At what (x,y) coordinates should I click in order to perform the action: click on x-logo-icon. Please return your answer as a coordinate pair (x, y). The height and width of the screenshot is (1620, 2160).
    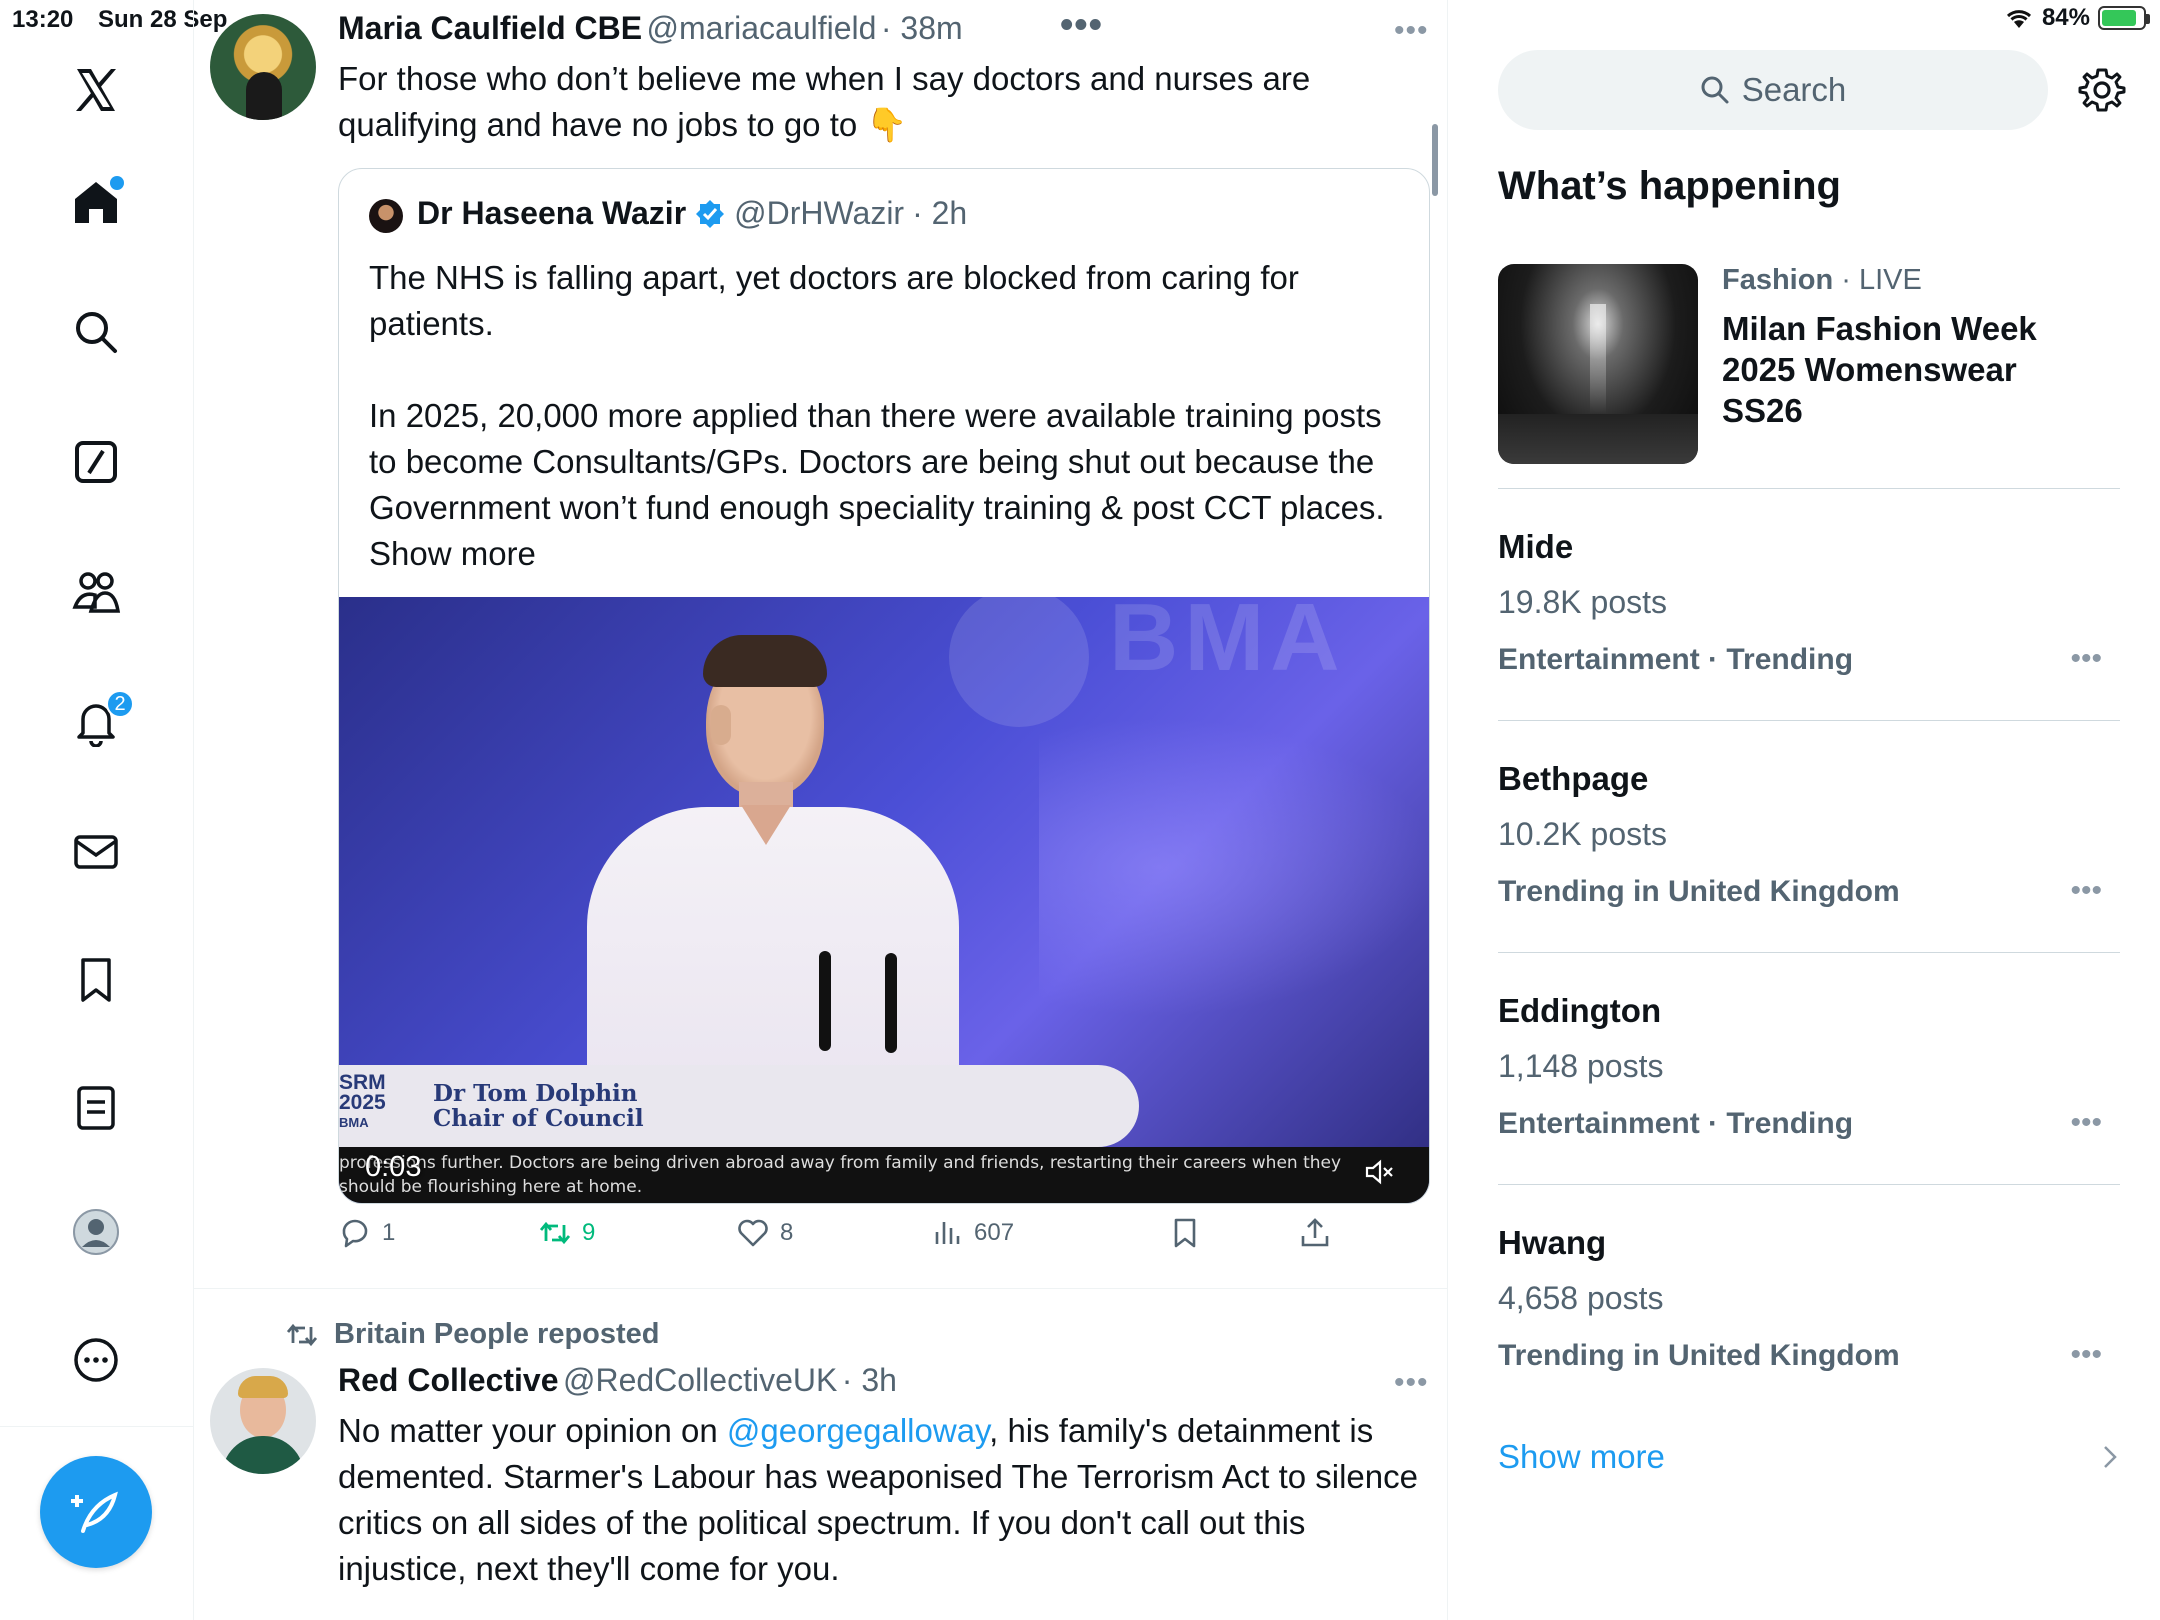
    Looking at the image, I should click on (96, 90).